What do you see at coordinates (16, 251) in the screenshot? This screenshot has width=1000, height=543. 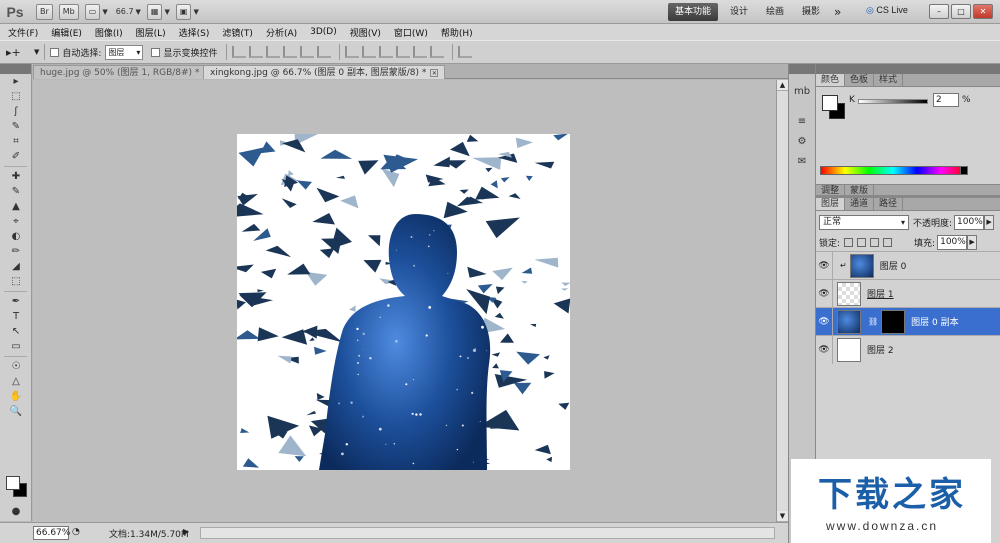 I see `gradient-tool-icon: ✏` at bounding box center [16, 251].